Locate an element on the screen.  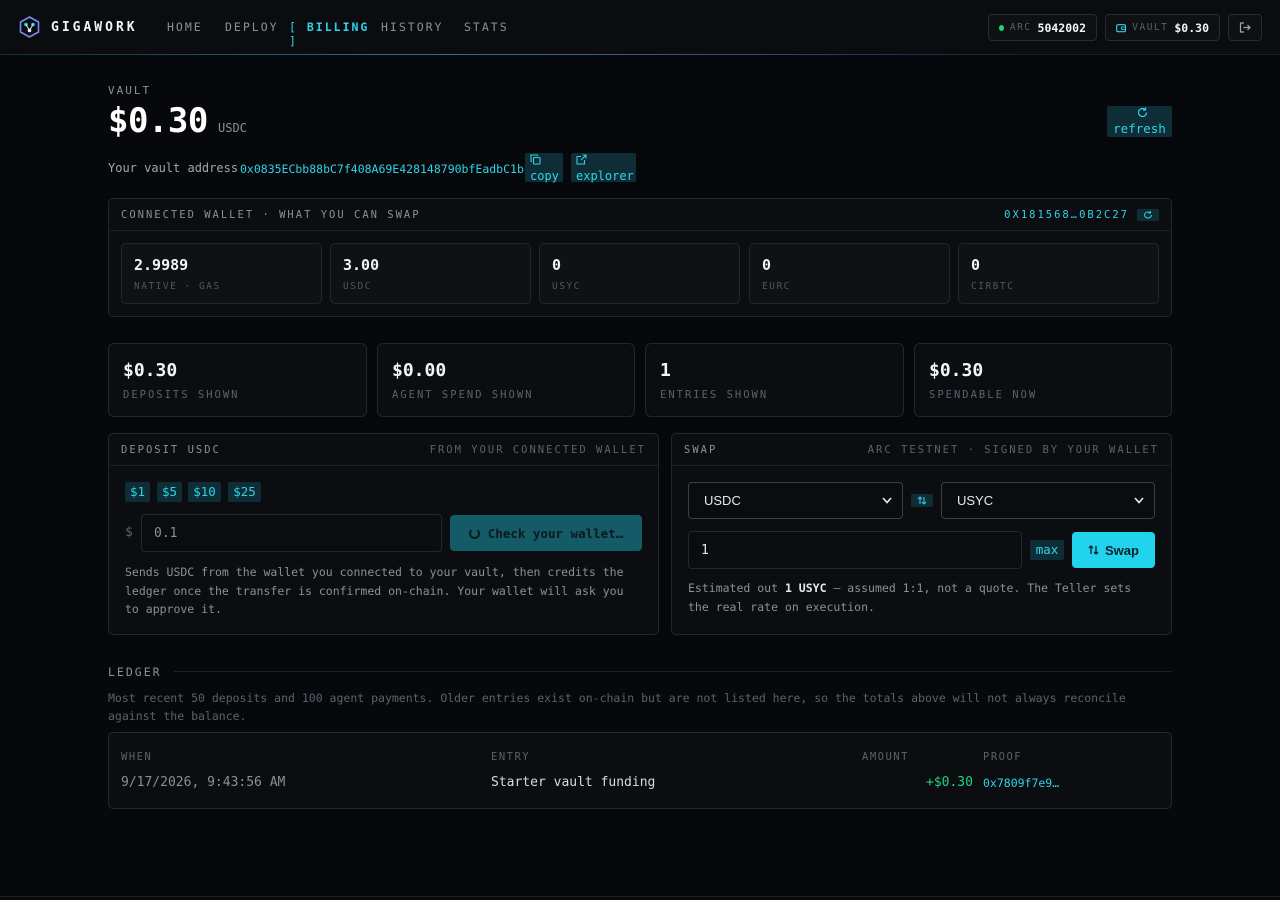
vault-unit: USDC is located at coordinates (232, 128).